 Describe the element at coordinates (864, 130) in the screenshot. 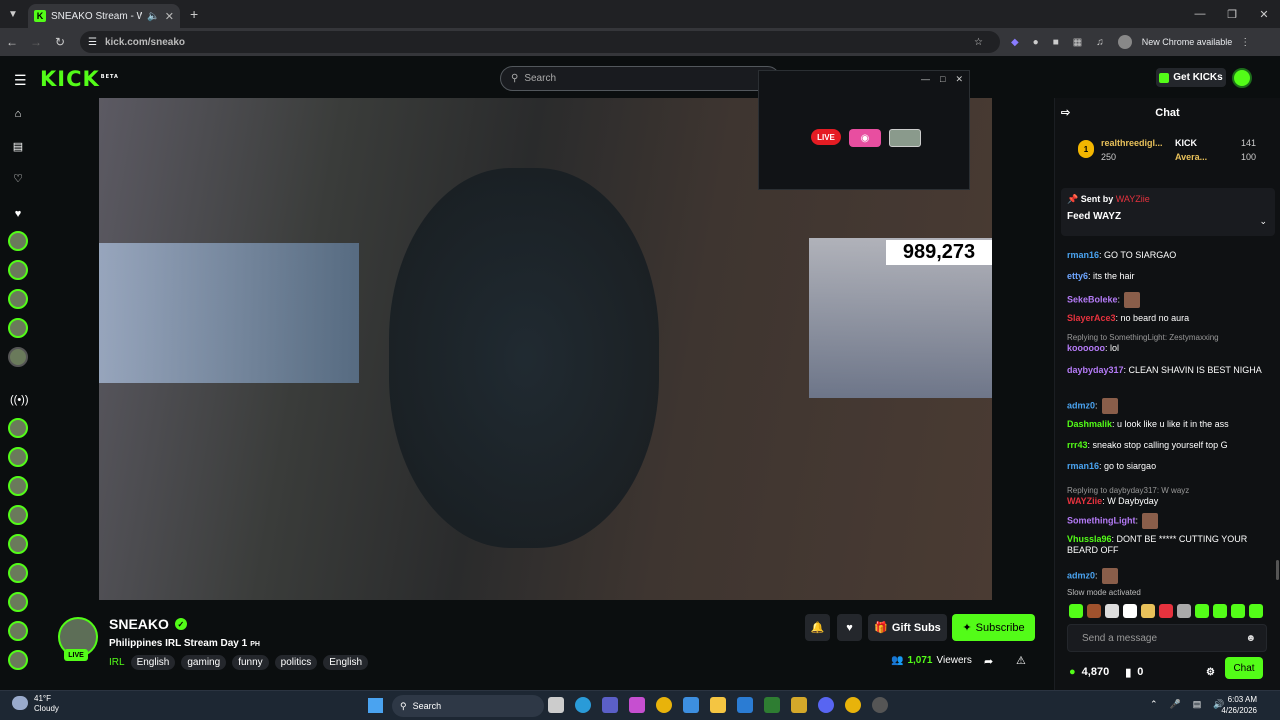

I see `floating-popup-window: — □ ✕ LIVE ◉` at that location.